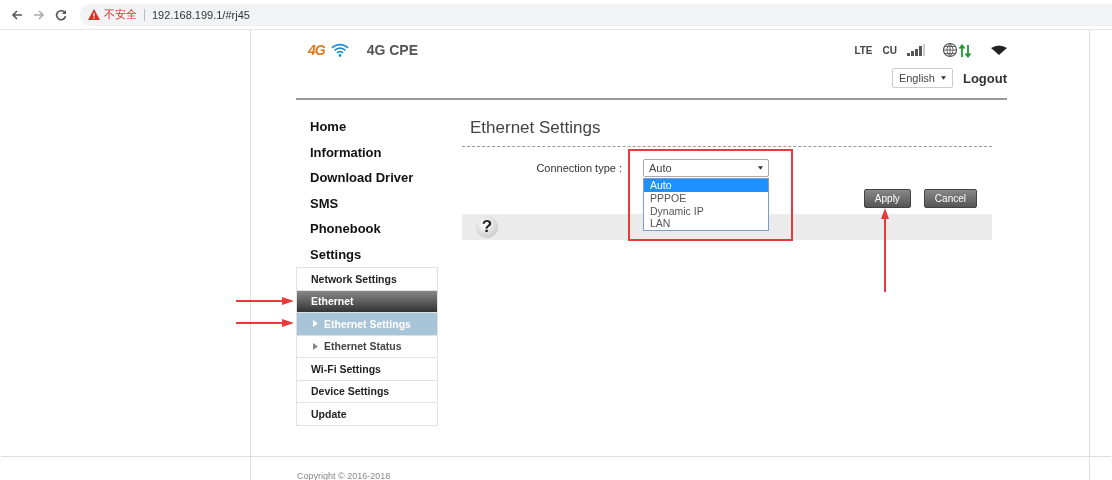  What do you see at coordinates (917, 50) in the screenshot?
I see `signal-icon` at bounding box center [917, 50].